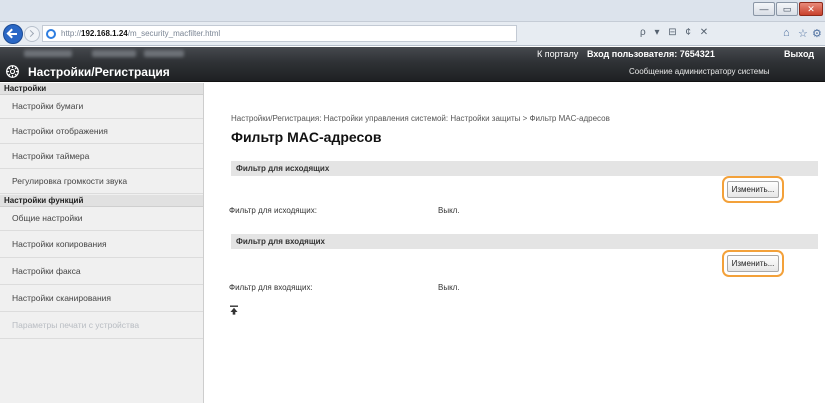 The width and height of the screenshot is (825, 403). Describe the element at coordinates (12, 71) in the screenshot. I see `settings-gear-icon` at that location.